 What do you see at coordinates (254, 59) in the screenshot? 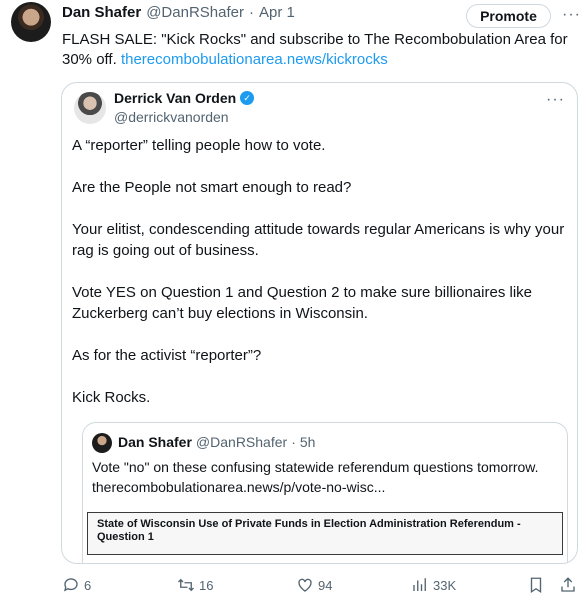
I see `tweet-link: therecombobulationarea.news/kickrocks` at bounding box center [254, 59].